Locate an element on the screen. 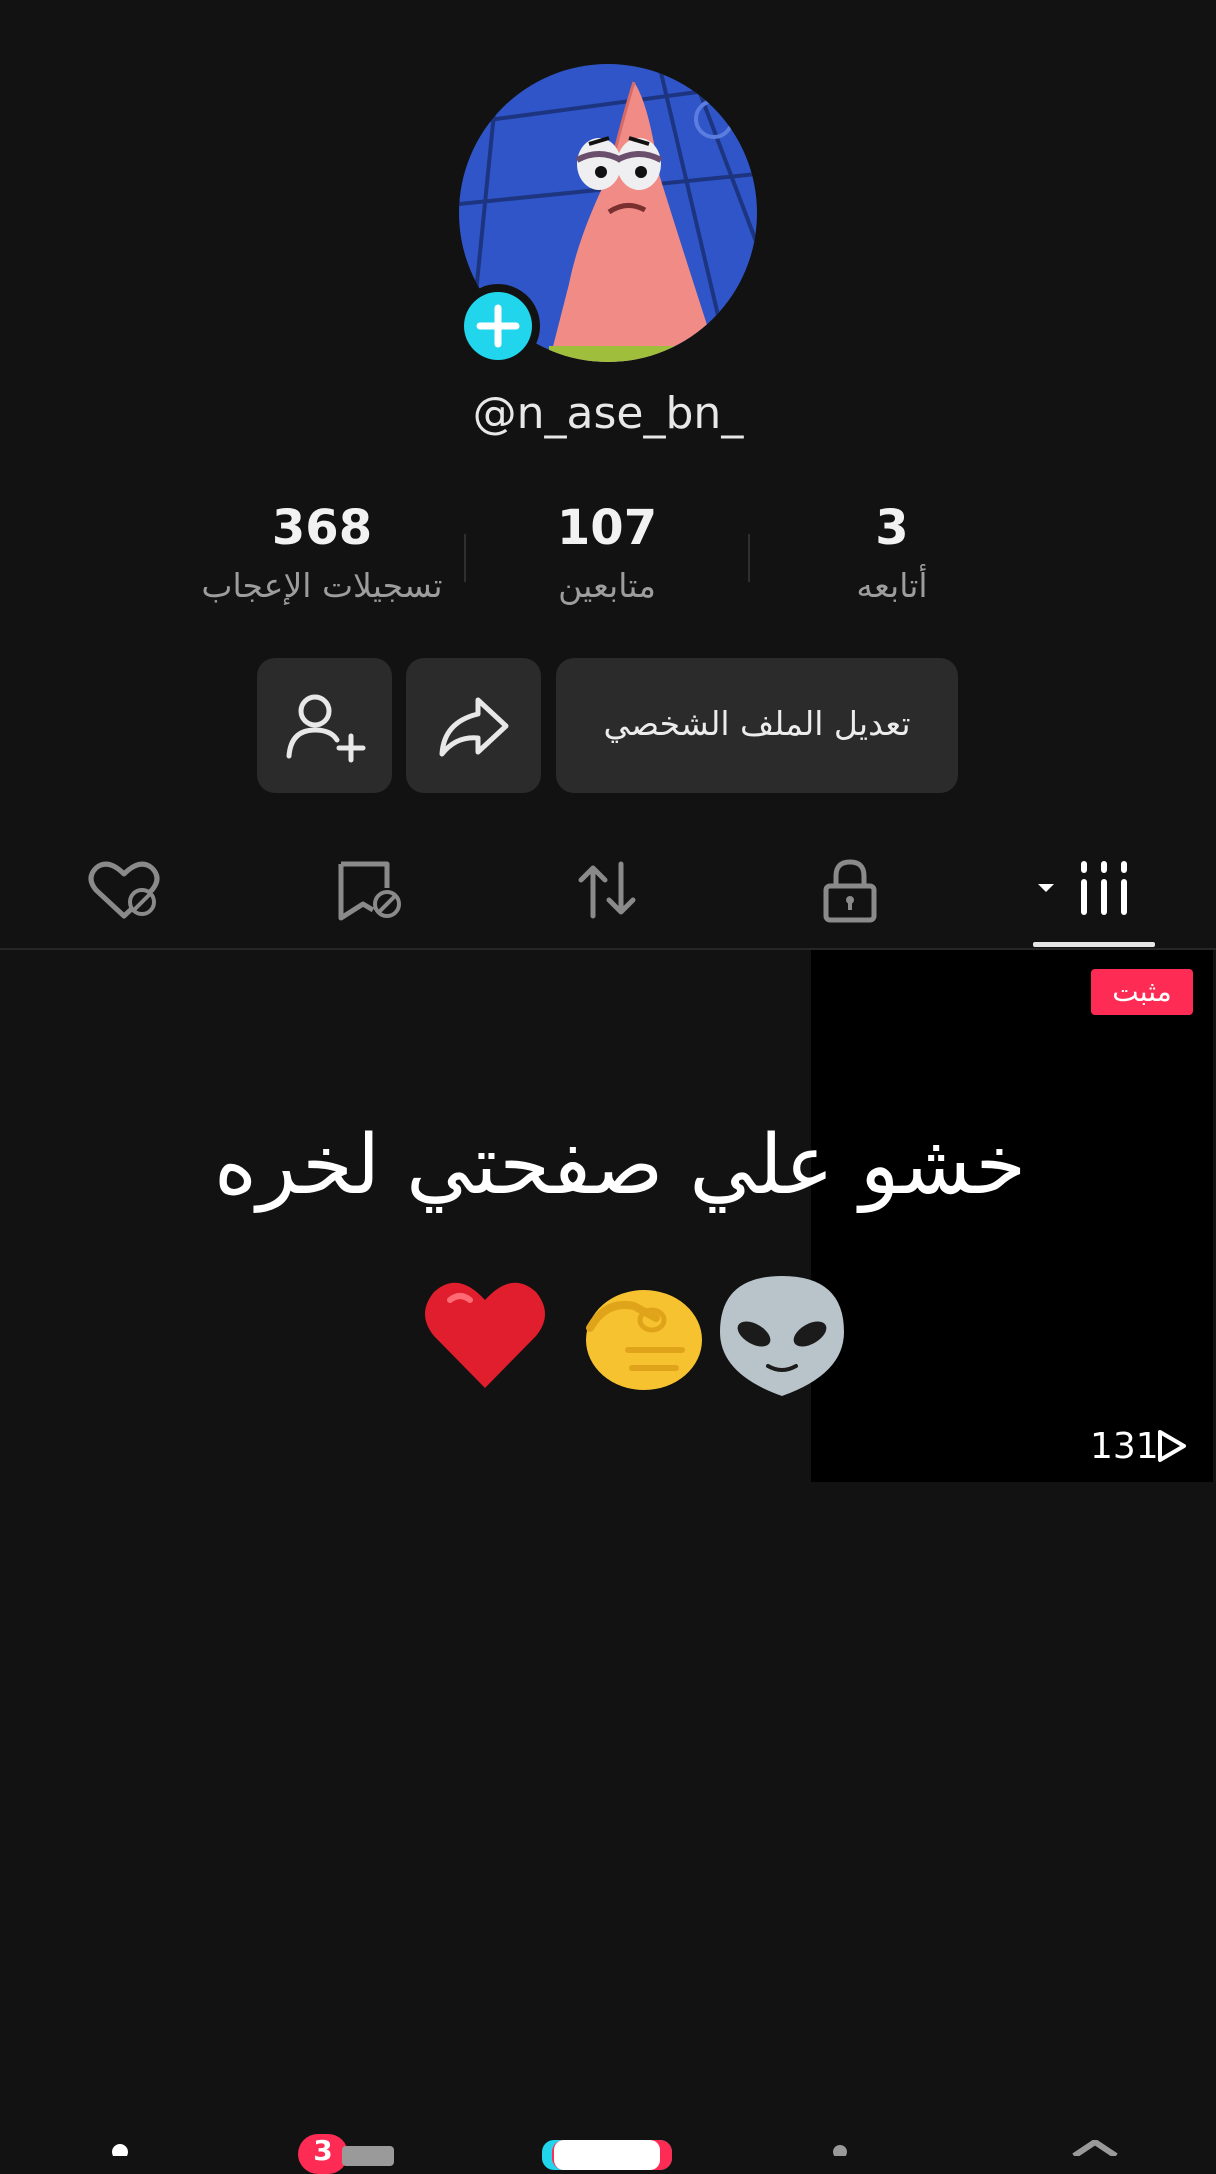 This screenshot has width=1216, height=2174. tab-videos is located at coordinates (1094, 890).